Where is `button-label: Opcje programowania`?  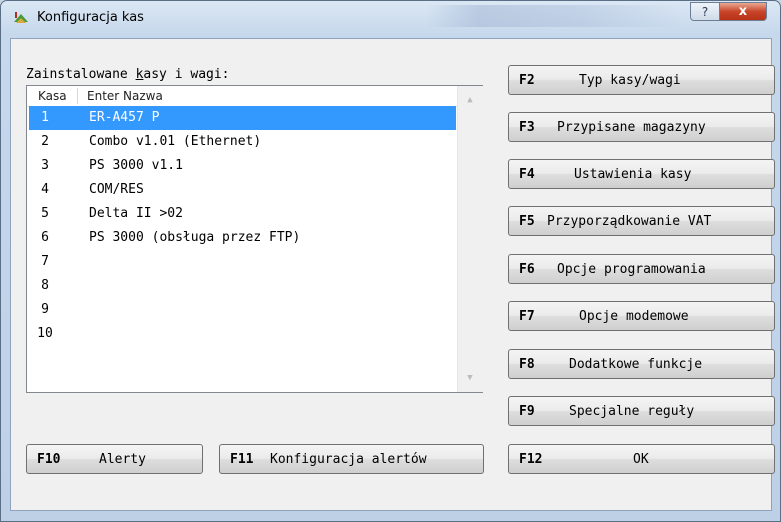 button-label: Opcje programowania is located at coordinates (631, 269).